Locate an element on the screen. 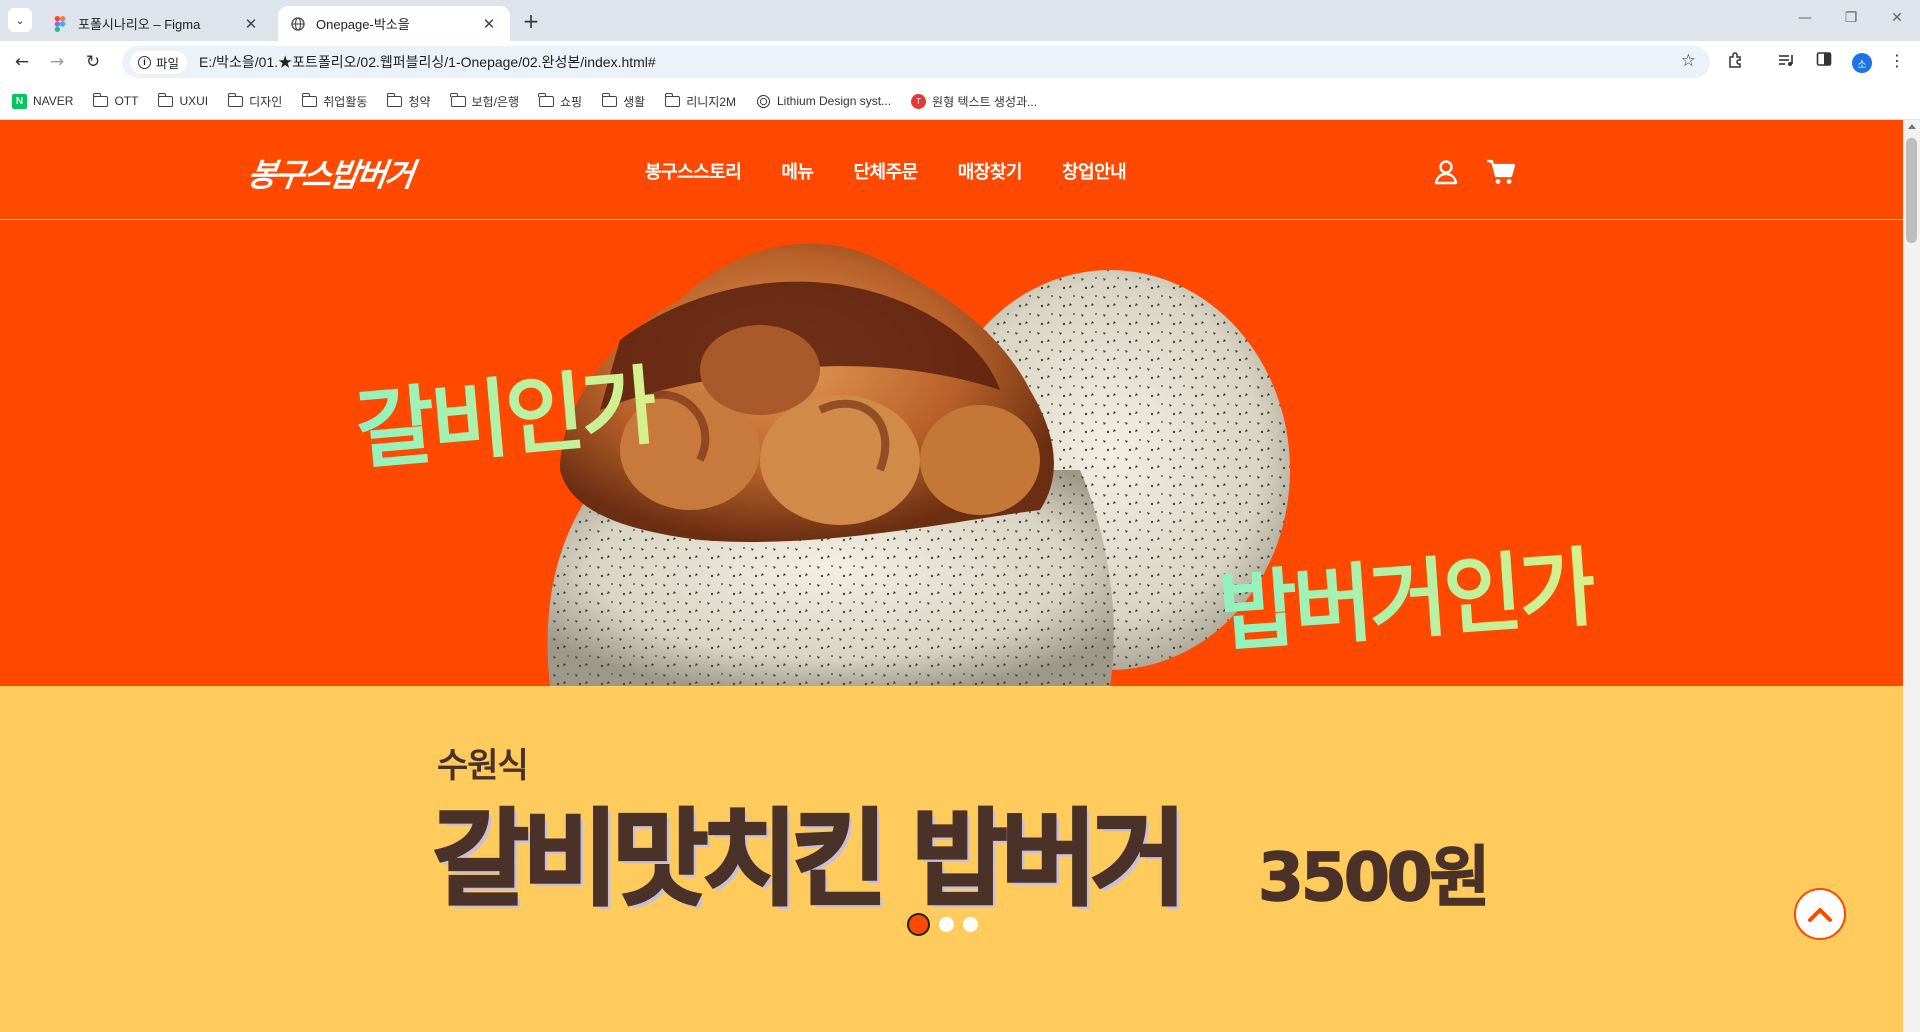  main-nav: 봉구스스토리 메뉴 단체주문 매장찾기 창업안내 is located at coordinates (886, 171).